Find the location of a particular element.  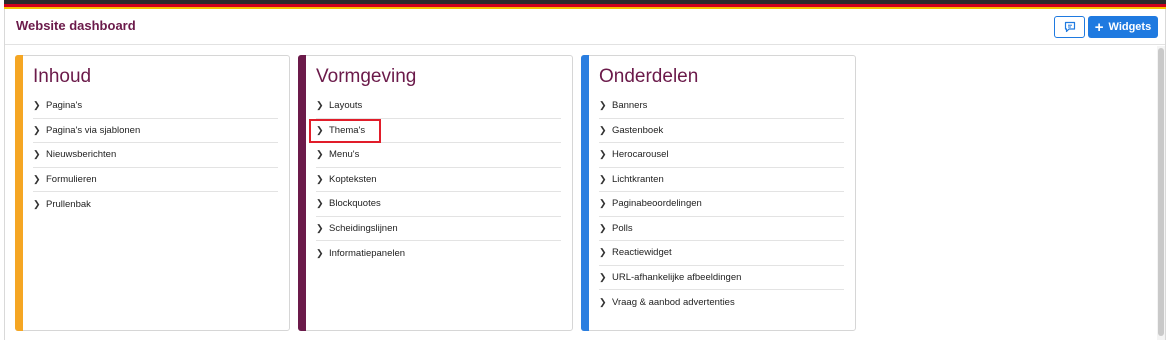

list-item-scheidingslijnen: ❯ Scheidingslijnen is located at coordinates (438, 229).